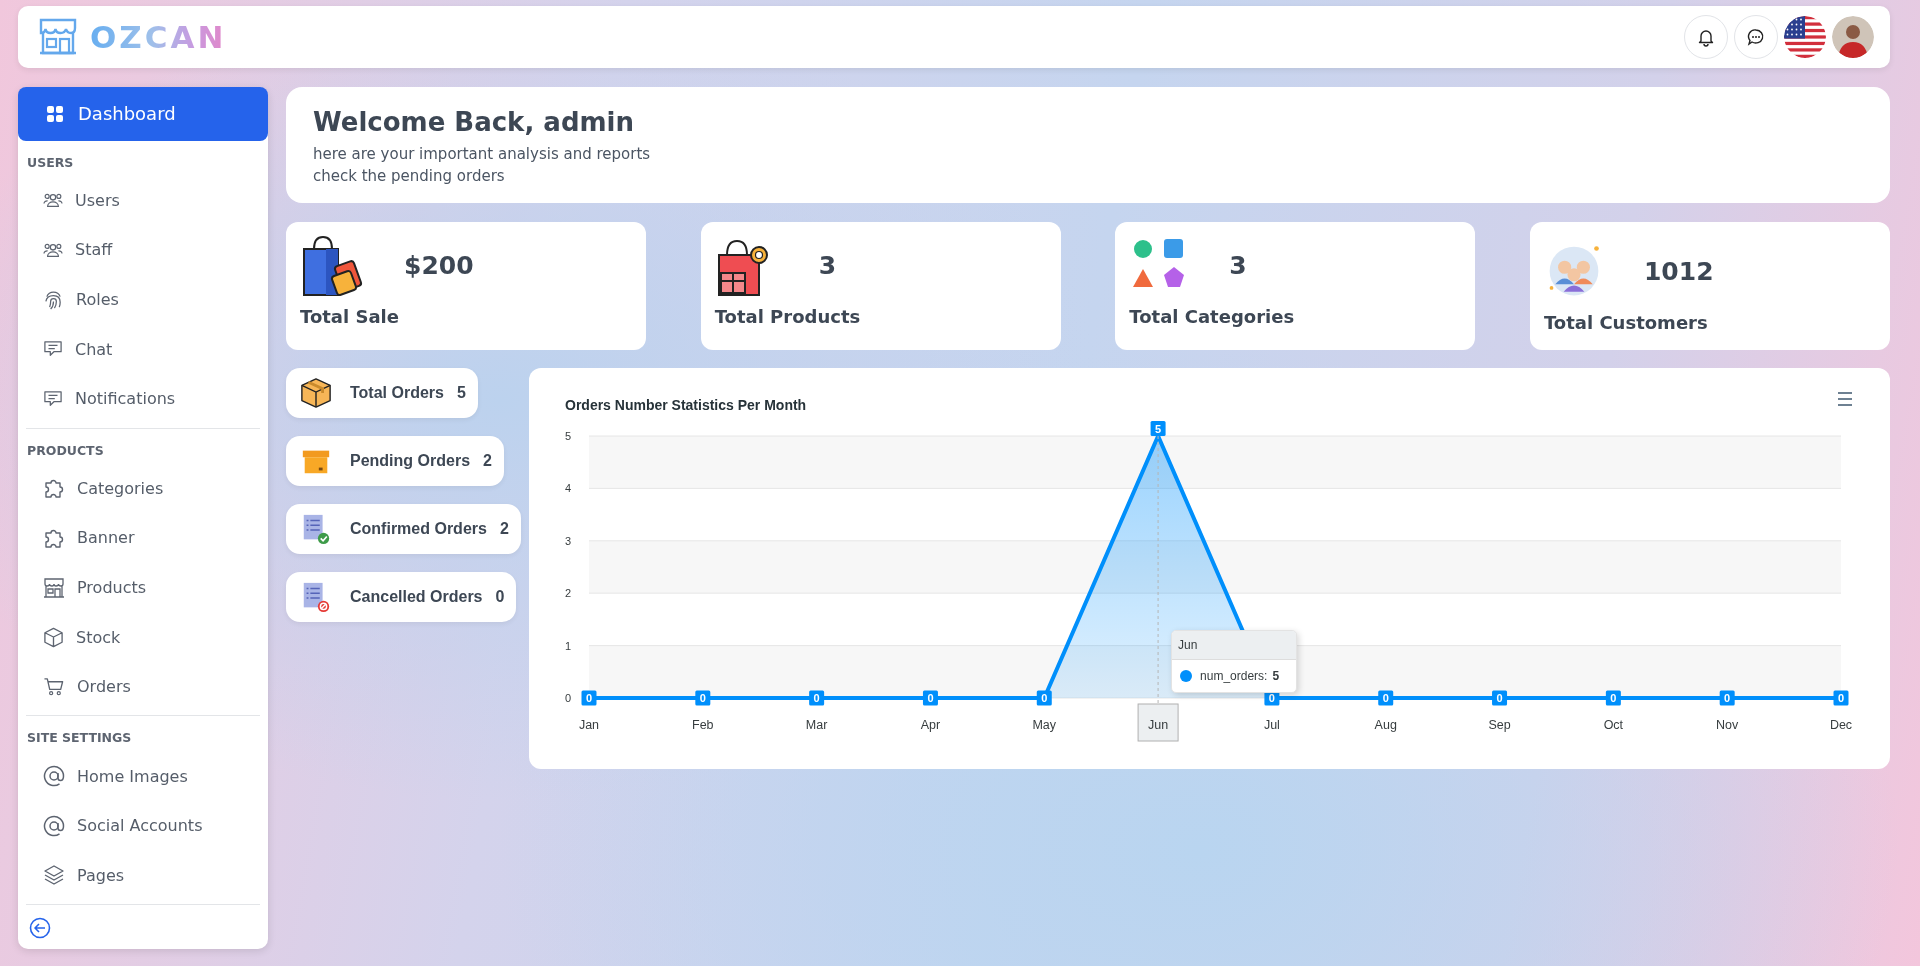 The width and height of the screenshot is (1920, 966). I want to click on sidebar-item: Roles, so click(143, 299).